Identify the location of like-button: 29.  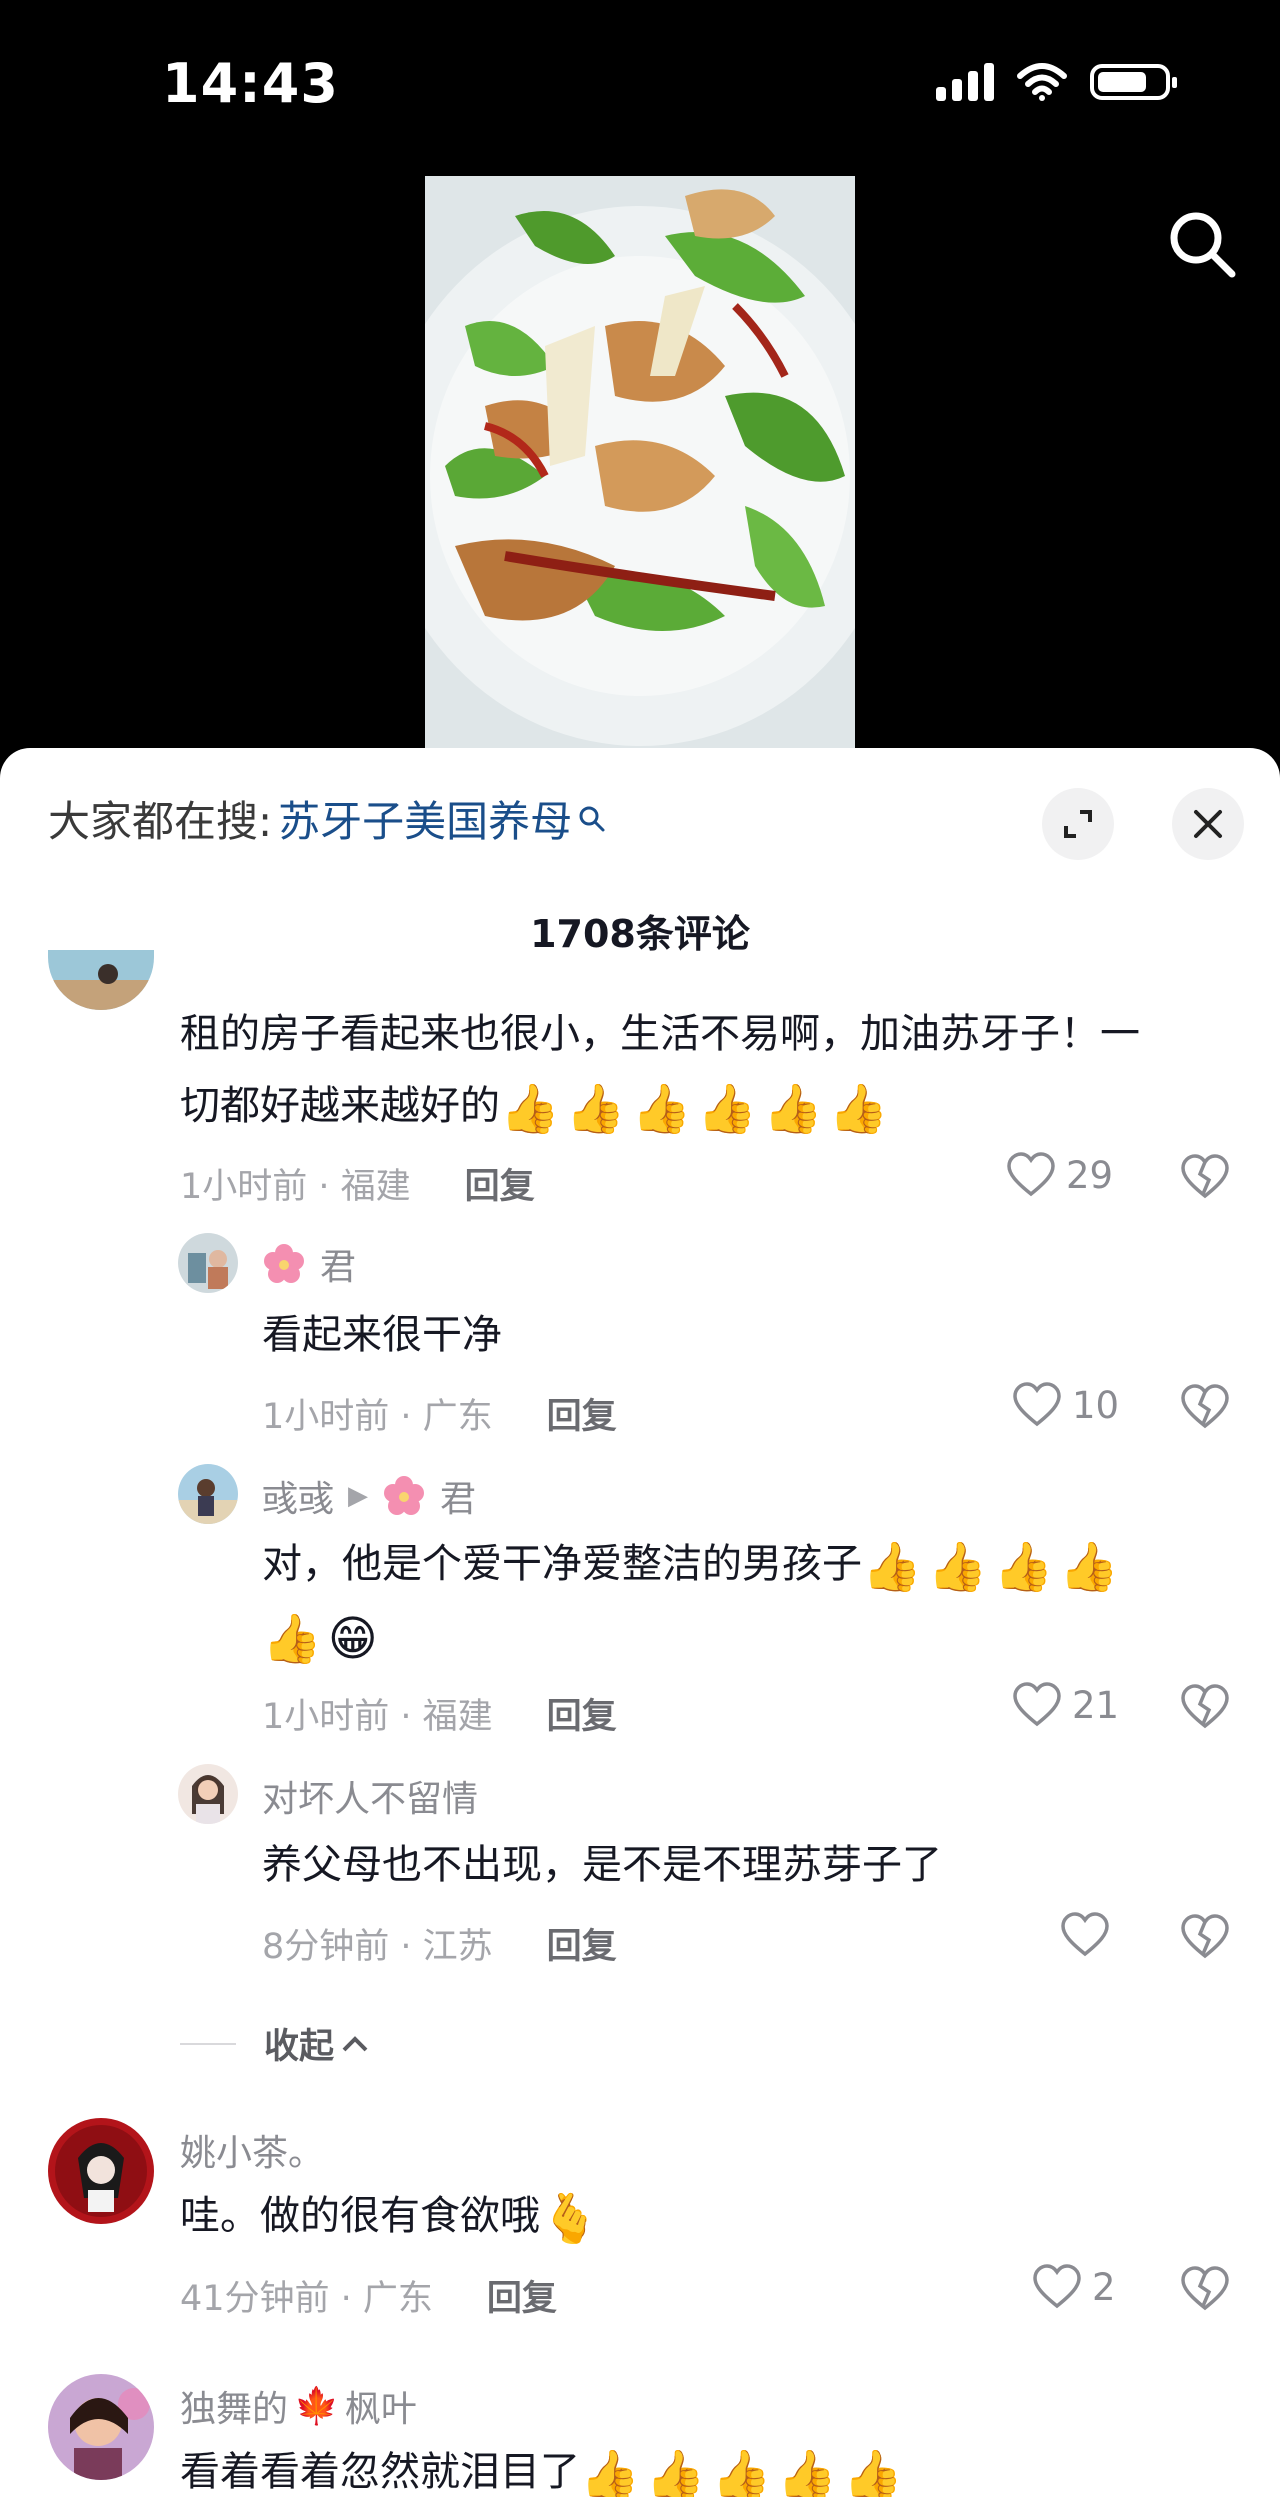
(1059, 1175).